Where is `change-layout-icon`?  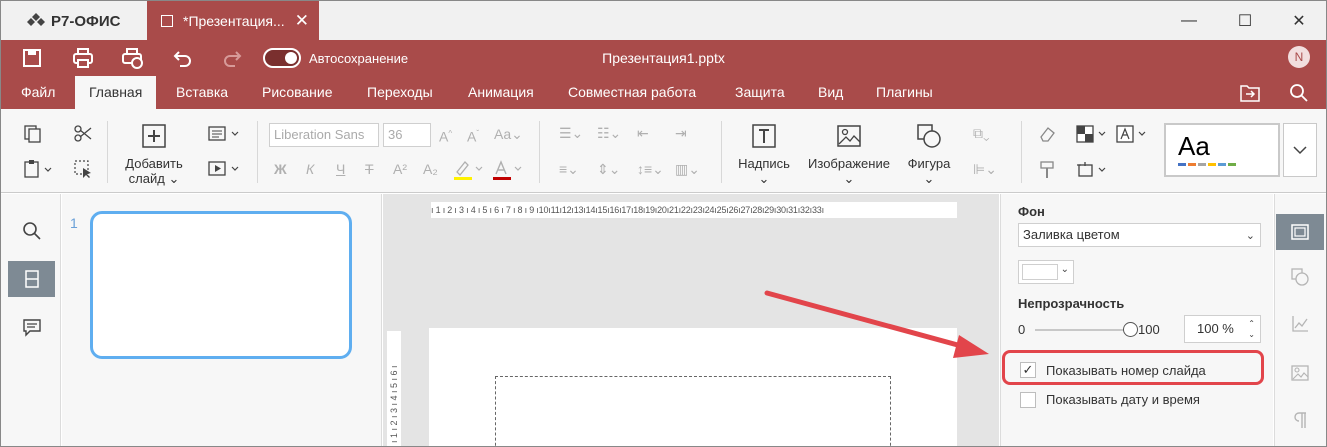 change-layout-icon is located at coordinates (224, 134).